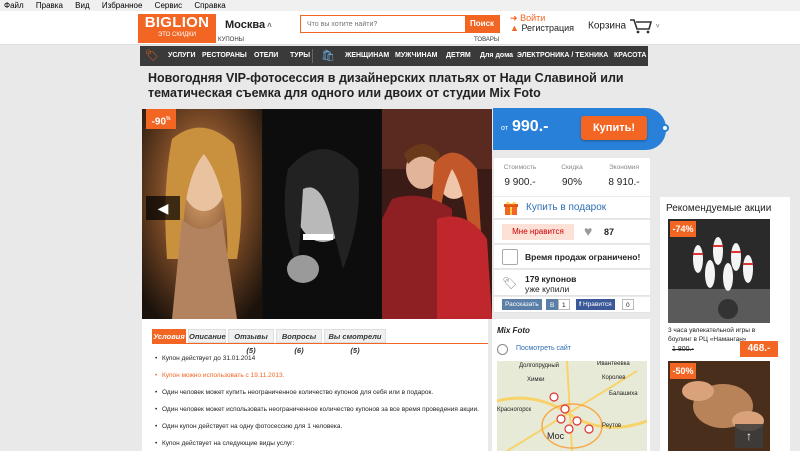 The height and width of the screenshot is (451, 800). I want to click on auth-links: ➜ Войти ▲ Регистрация, so click(542, 23).